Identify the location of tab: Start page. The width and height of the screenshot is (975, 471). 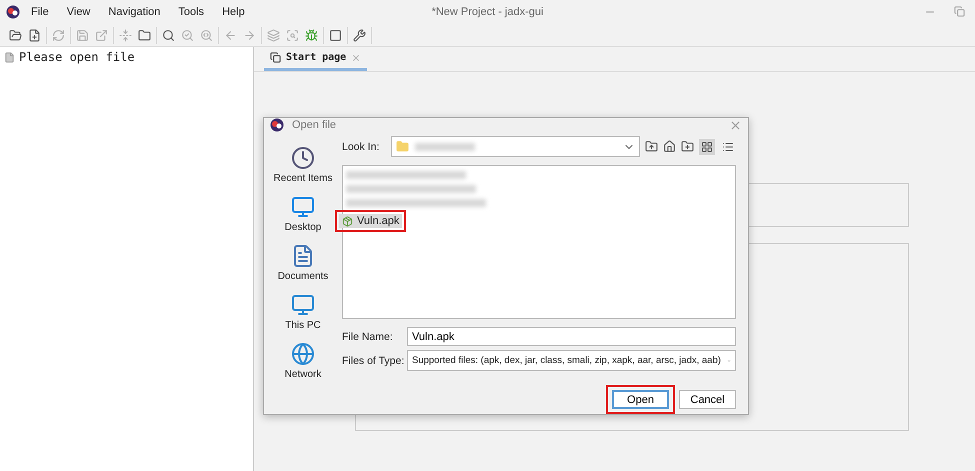
(316, 59).